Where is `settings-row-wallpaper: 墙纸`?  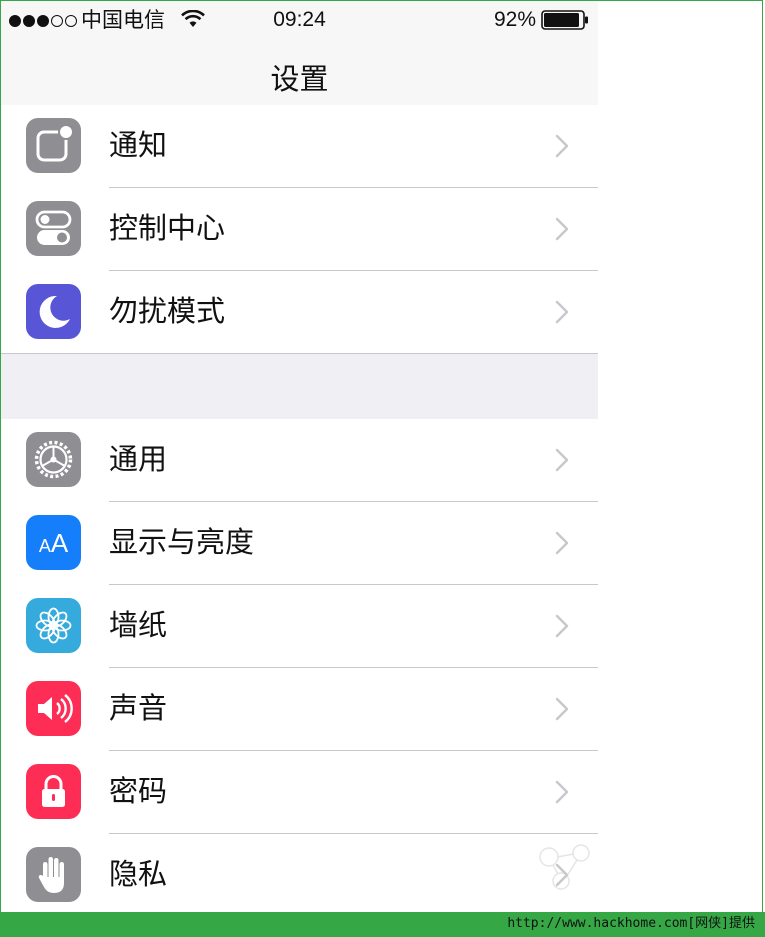
settings-row-wallpaper: 墙纸 is located at coordinates (299, 626).